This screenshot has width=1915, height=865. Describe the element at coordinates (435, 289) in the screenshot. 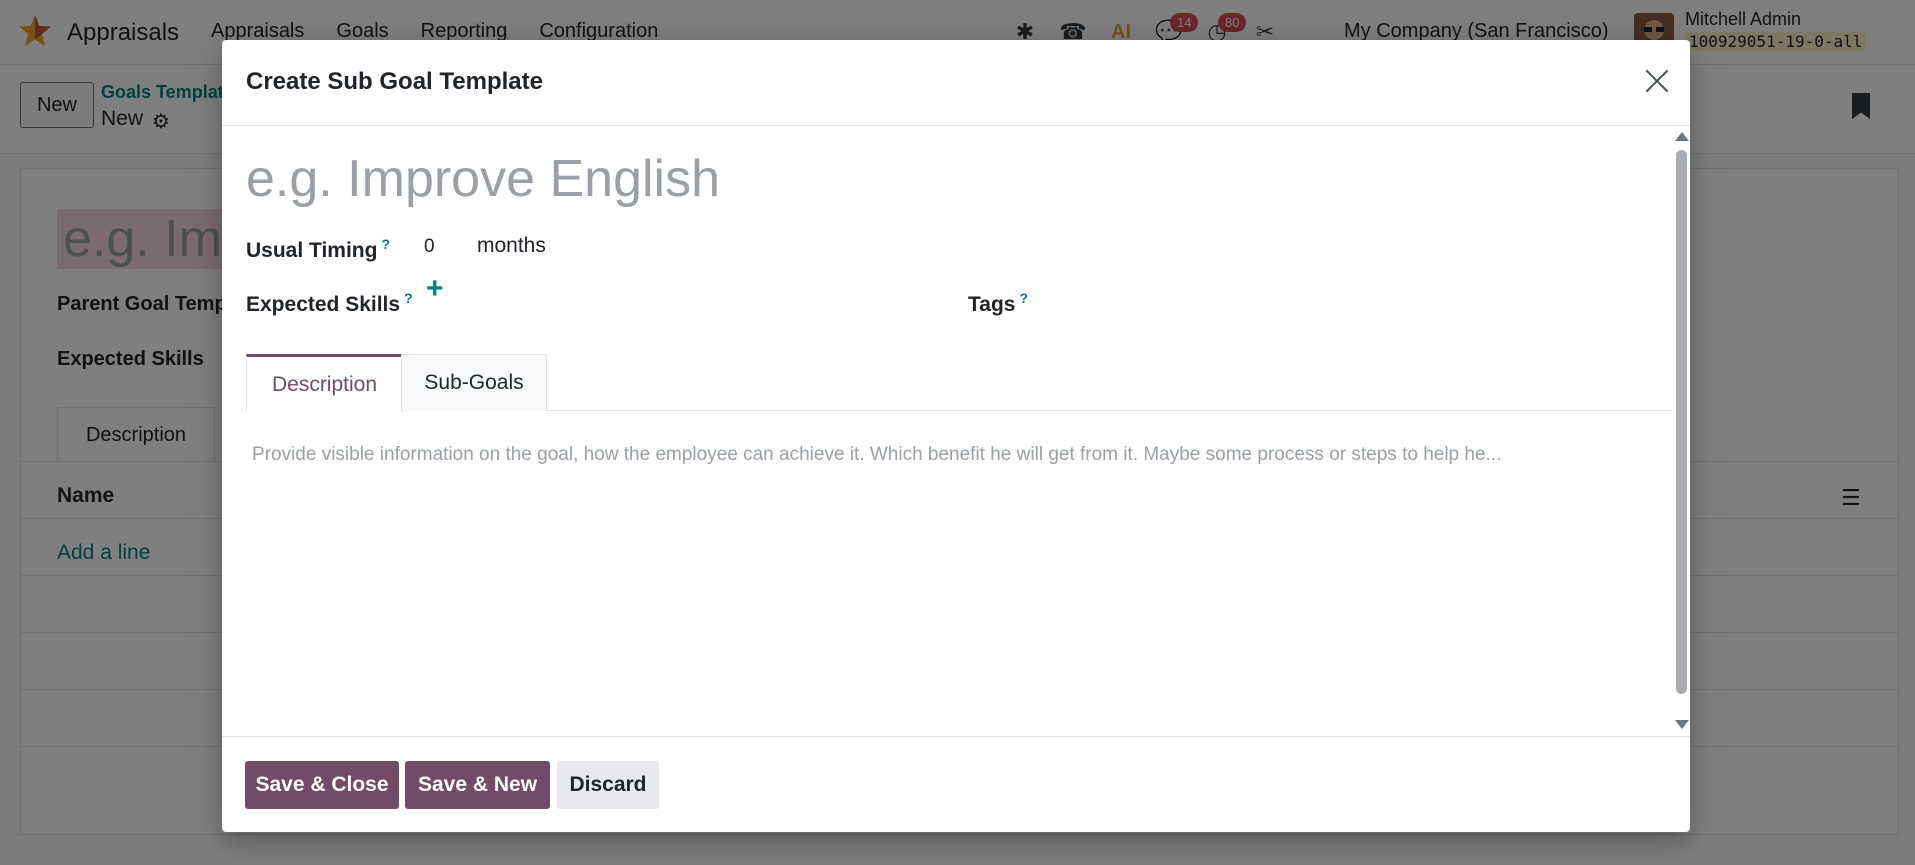

I see `add-skill-plus-icon: +` at that location.